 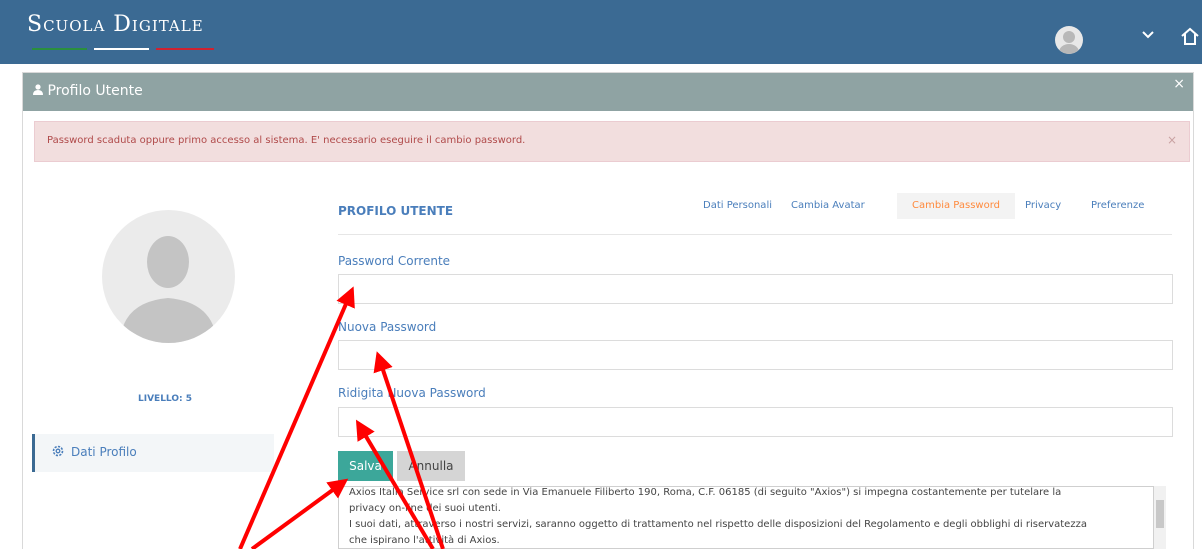 What do you see at coordinates (1190, 38) in the screenshot?
I see `home-icon` at bounding box center [1190, 38].